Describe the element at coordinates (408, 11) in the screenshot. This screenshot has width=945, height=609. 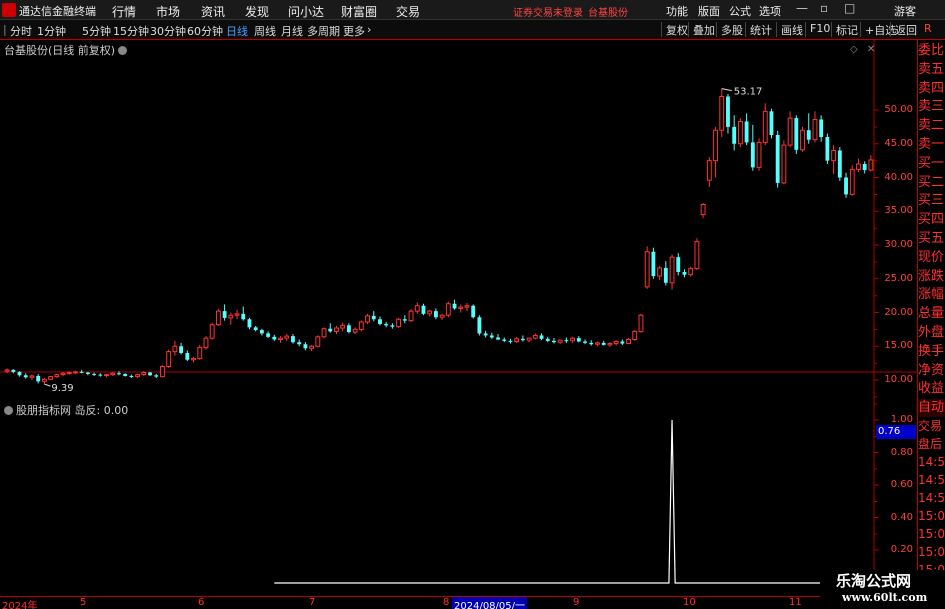
I see `menu-trade: 交易` at that location.